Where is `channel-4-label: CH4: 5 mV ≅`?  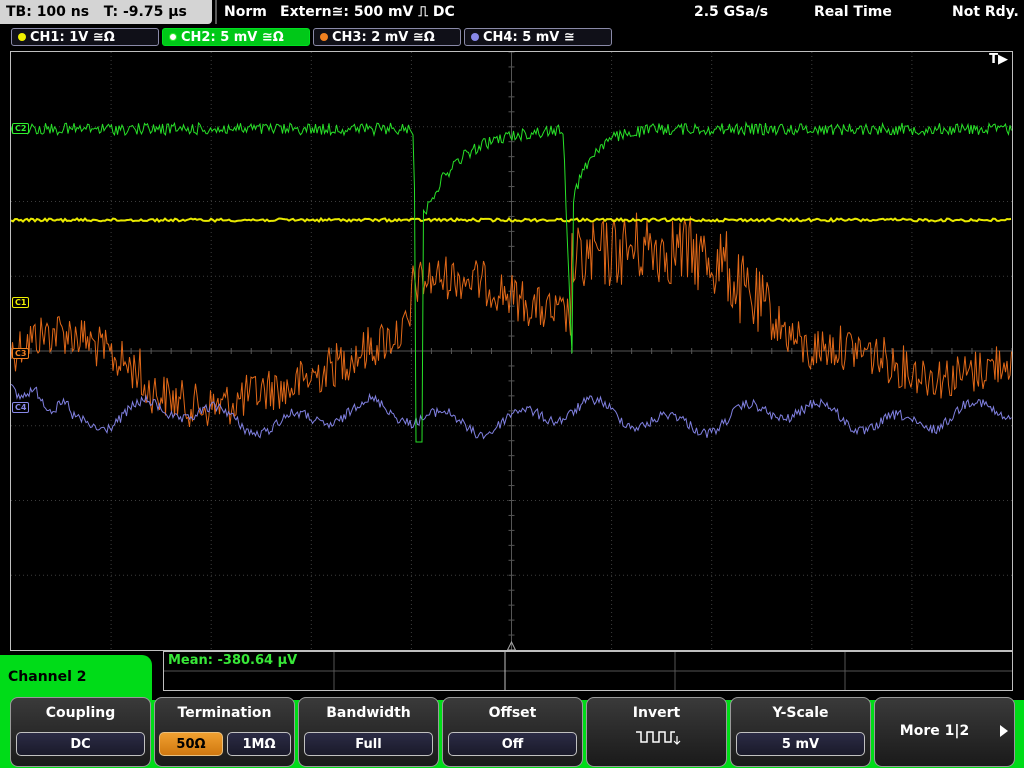 channel-4-label: CH4: 5 mV ≅ is located at coordinates (529, 37).